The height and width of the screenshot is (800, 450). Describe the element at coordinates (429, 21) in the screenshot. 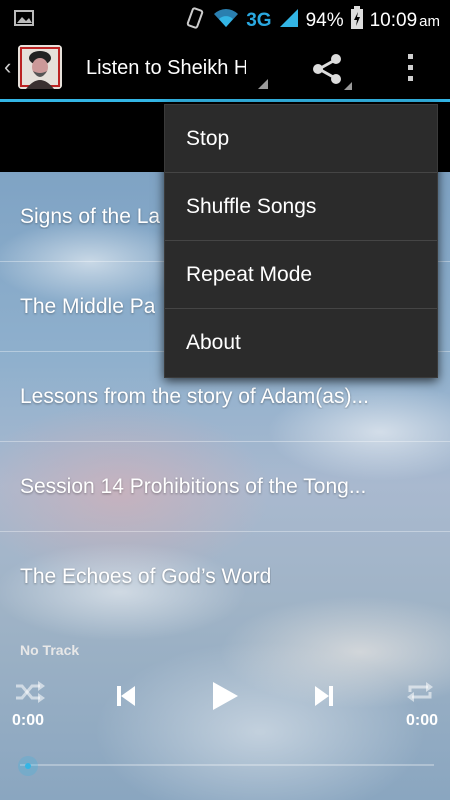

I see `clock-ampm: am` at that location.